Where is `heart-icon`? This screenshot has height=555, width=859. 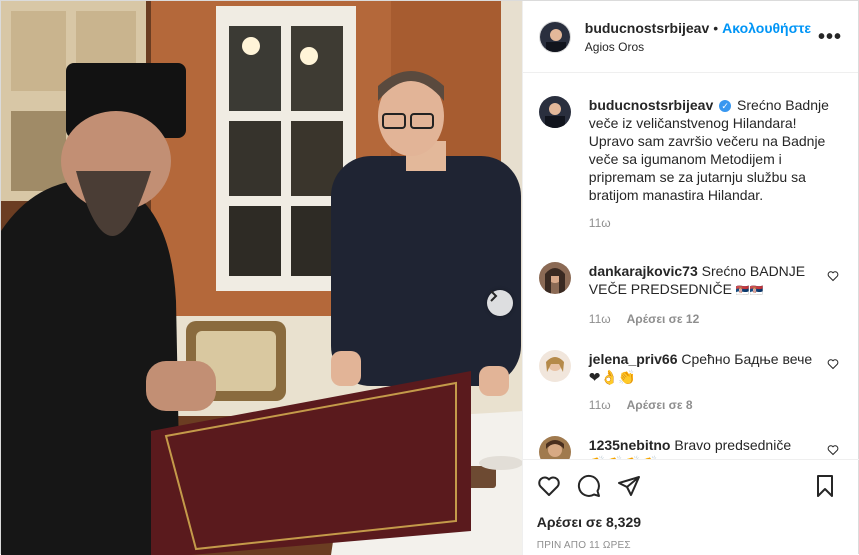
heart-icon is located at coordinates (553, 486).